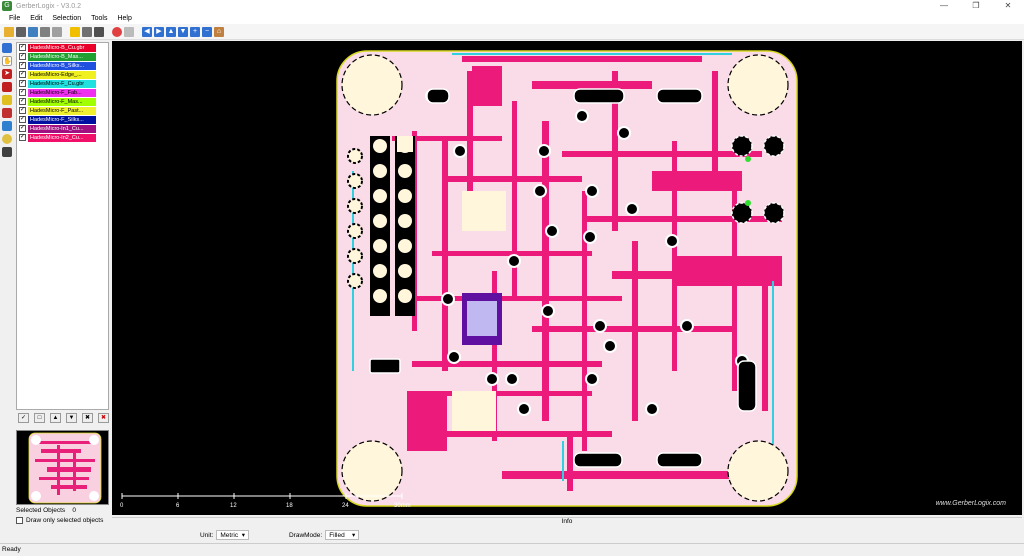  I want to click on highlight-icon, so click(7, 100).